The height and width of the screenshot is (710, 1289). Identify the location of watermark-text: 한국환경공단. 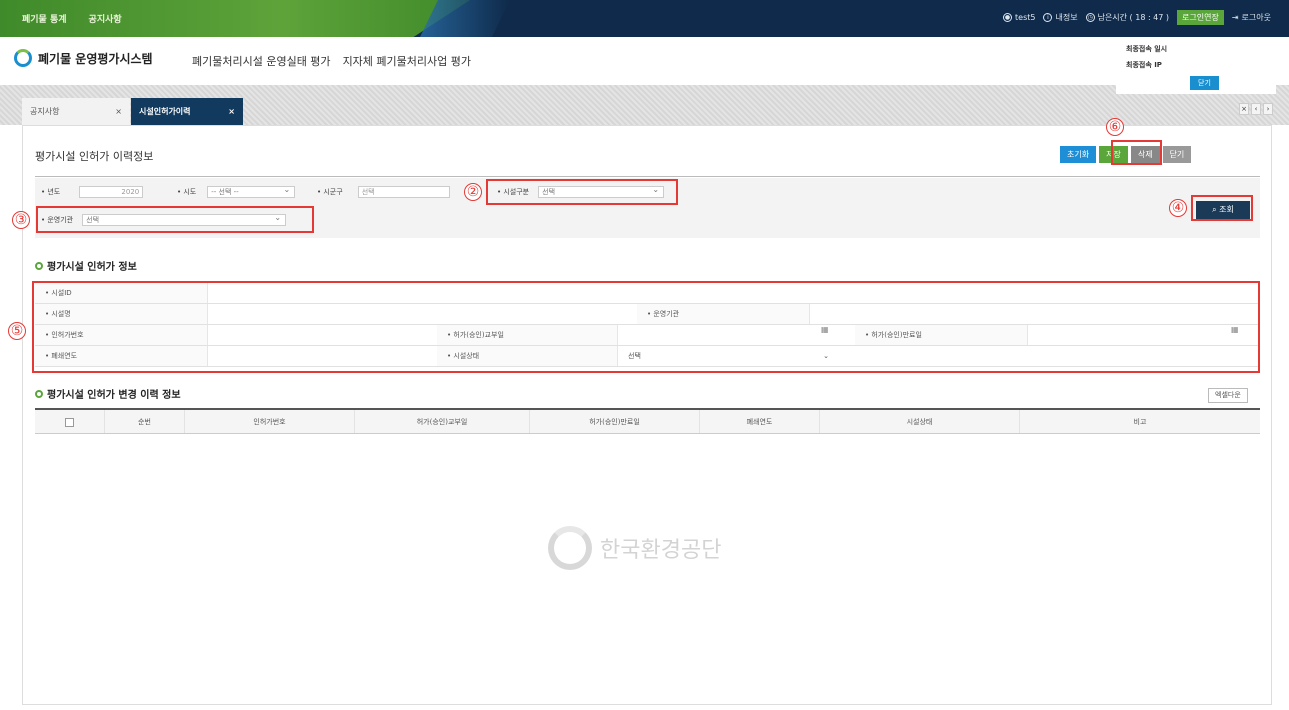
(661, 550).